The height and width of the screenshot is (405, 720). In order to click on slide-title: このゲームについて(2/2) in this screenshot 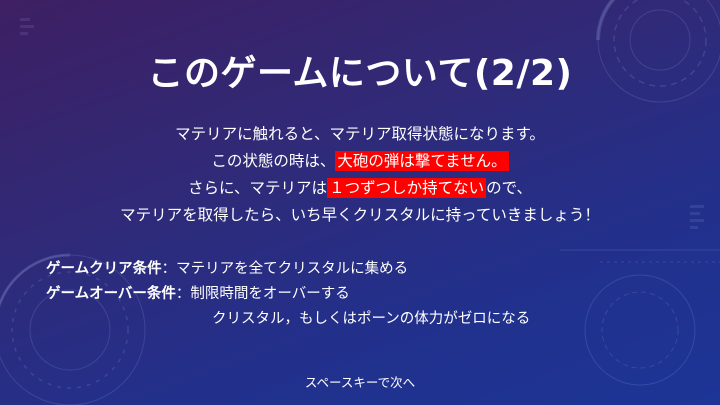, I will do `click(360, 73)`.